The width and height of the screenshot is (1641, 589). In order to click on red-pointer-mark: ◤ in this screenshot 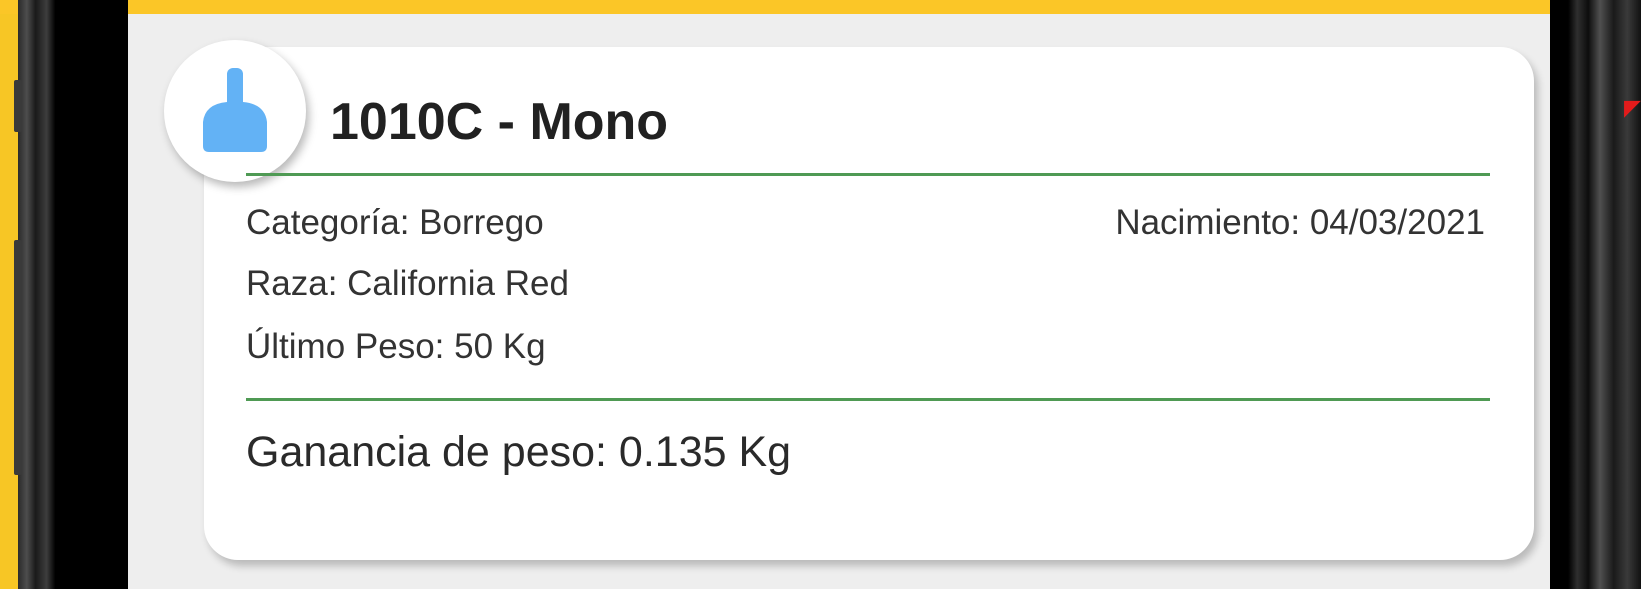, I will do `click(1632, 107)`.